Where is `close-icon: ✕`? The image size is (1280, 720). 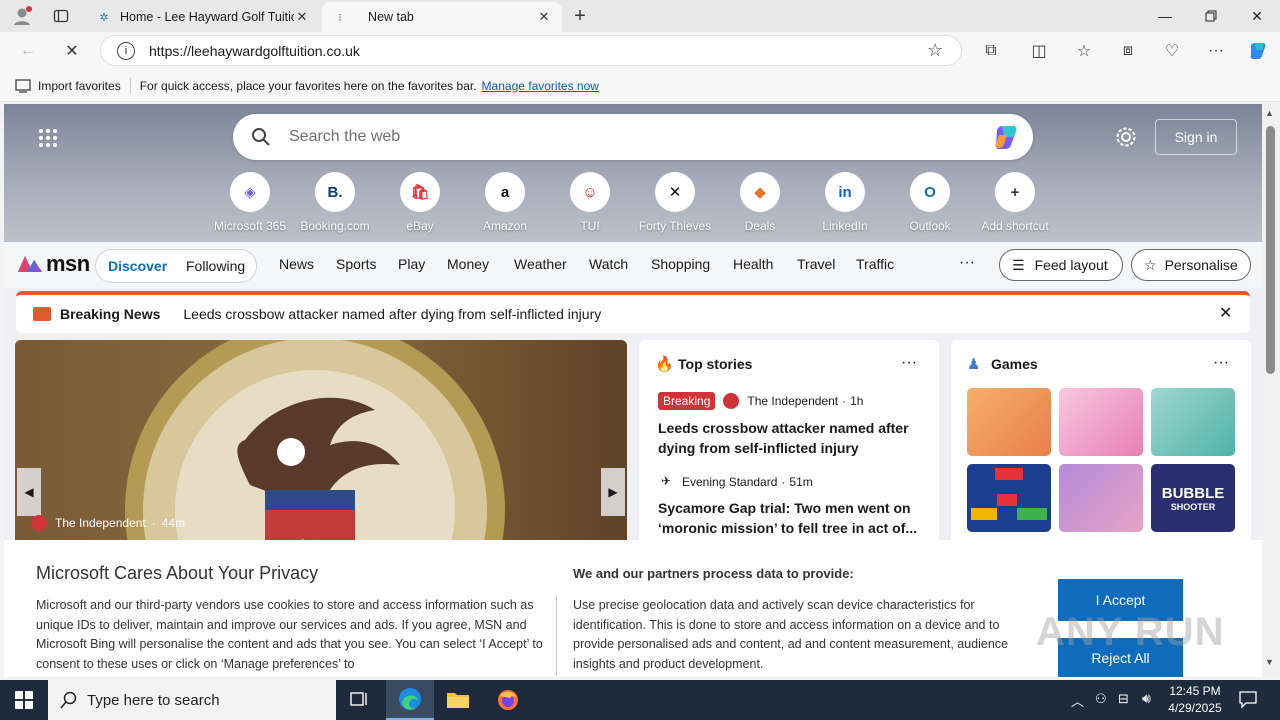
close-icon: ✕ is located at coordinates (1225, 313).